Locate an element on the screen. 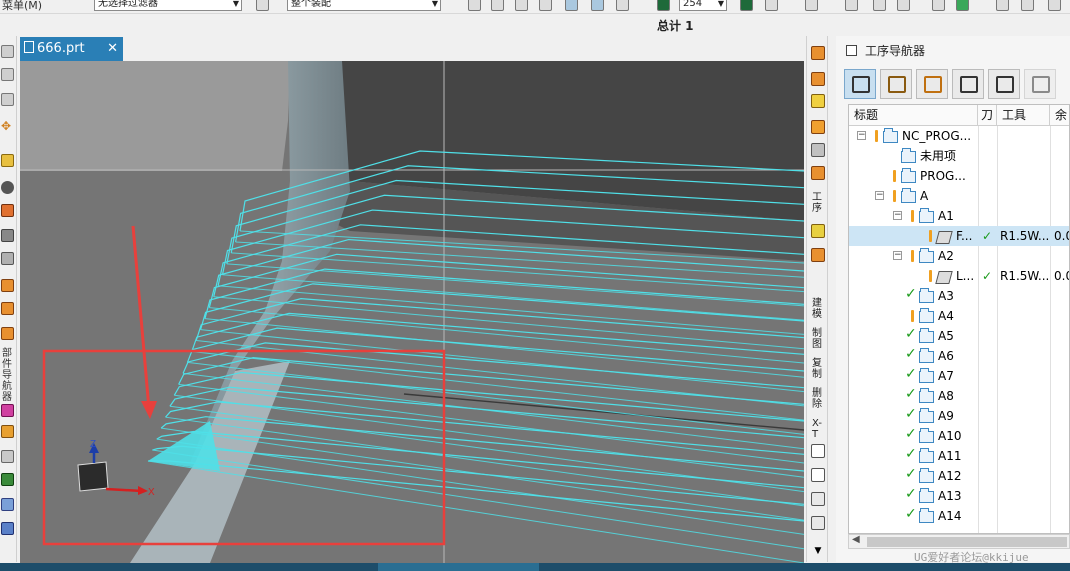 This screenshot has width=1070, height=571. shop-doc-icon is located at coordinates (818, 255).